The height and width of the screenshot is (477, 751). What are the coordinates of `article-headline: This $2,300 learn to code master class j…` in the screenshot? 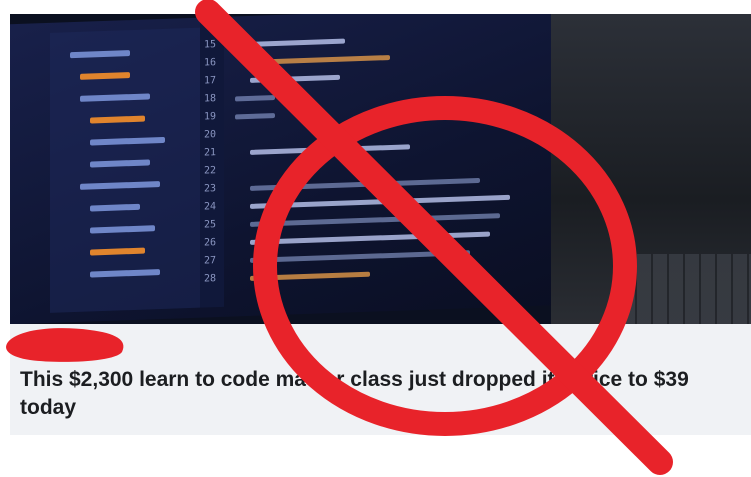 It's located at (380, 394).